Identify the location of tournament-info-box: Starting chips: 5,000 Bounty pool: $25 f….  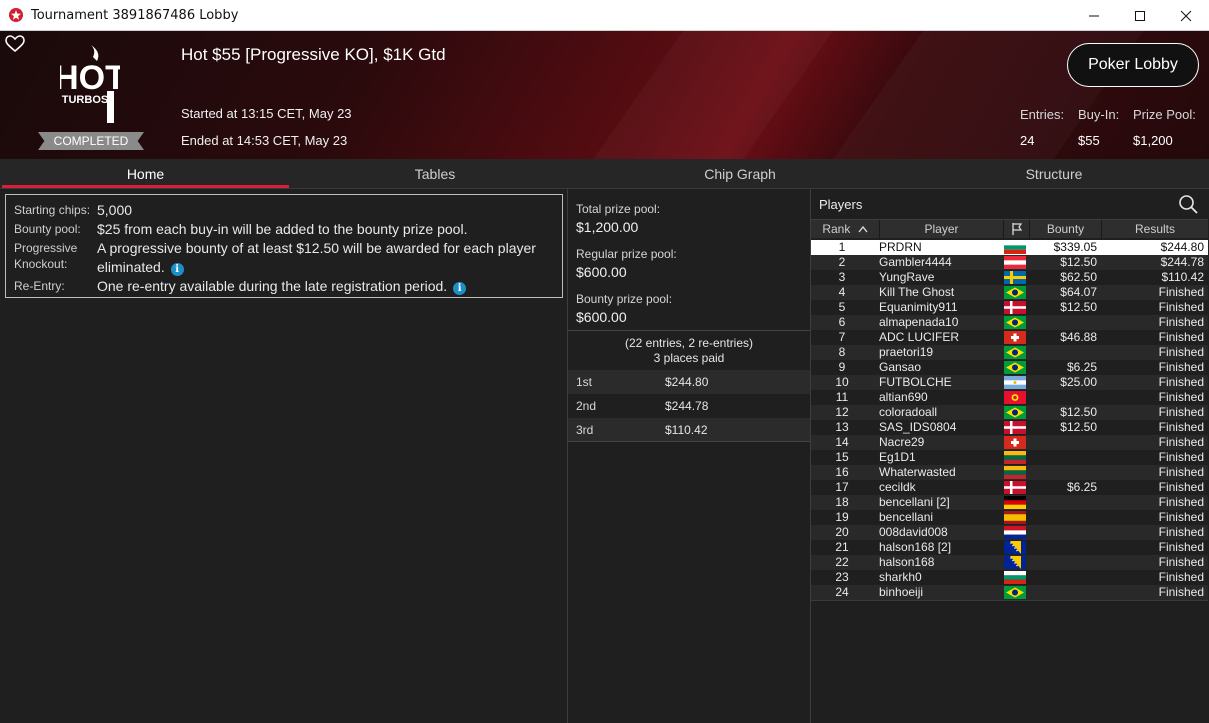
(284, 246).